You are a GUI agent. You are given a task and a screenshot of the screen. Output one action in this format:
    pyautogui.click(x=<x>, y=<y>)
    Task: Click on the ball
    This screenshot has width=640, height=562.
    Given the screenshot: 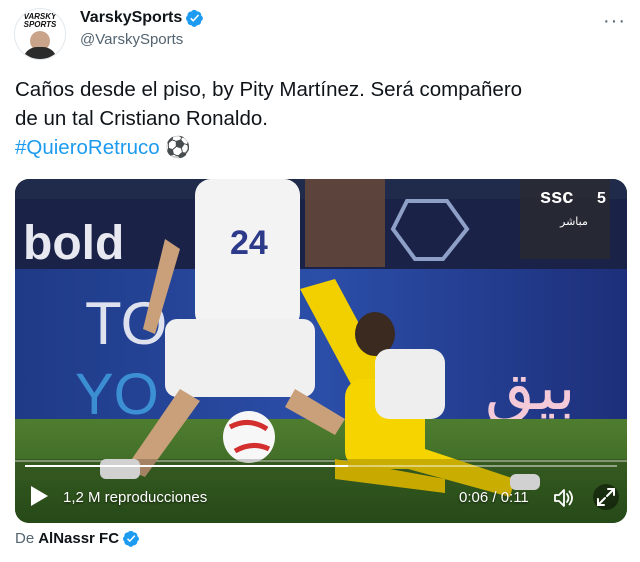 What is the action you would take?
    pyautogui.click(x=249, y=437)
    